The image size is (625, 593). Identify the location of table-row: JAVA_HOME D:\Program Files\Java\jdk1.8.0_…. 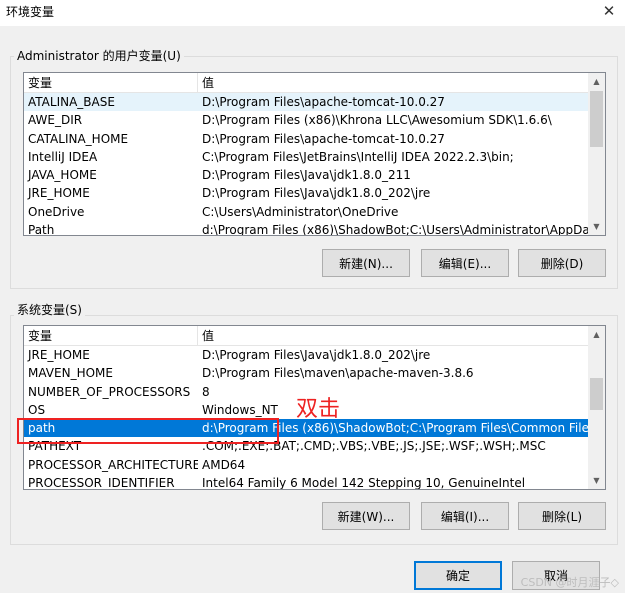
(306, 175).